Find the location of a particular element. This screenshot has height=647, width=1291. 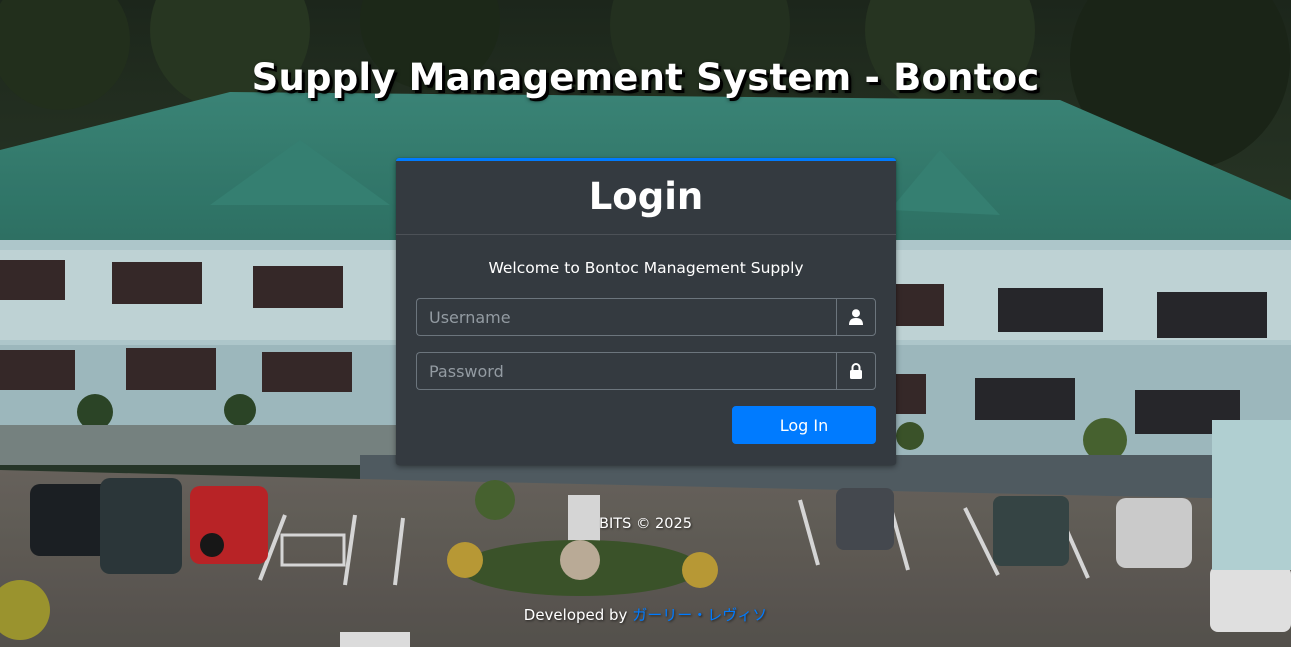

login-button: Log In is located at coordinates (804, 425).